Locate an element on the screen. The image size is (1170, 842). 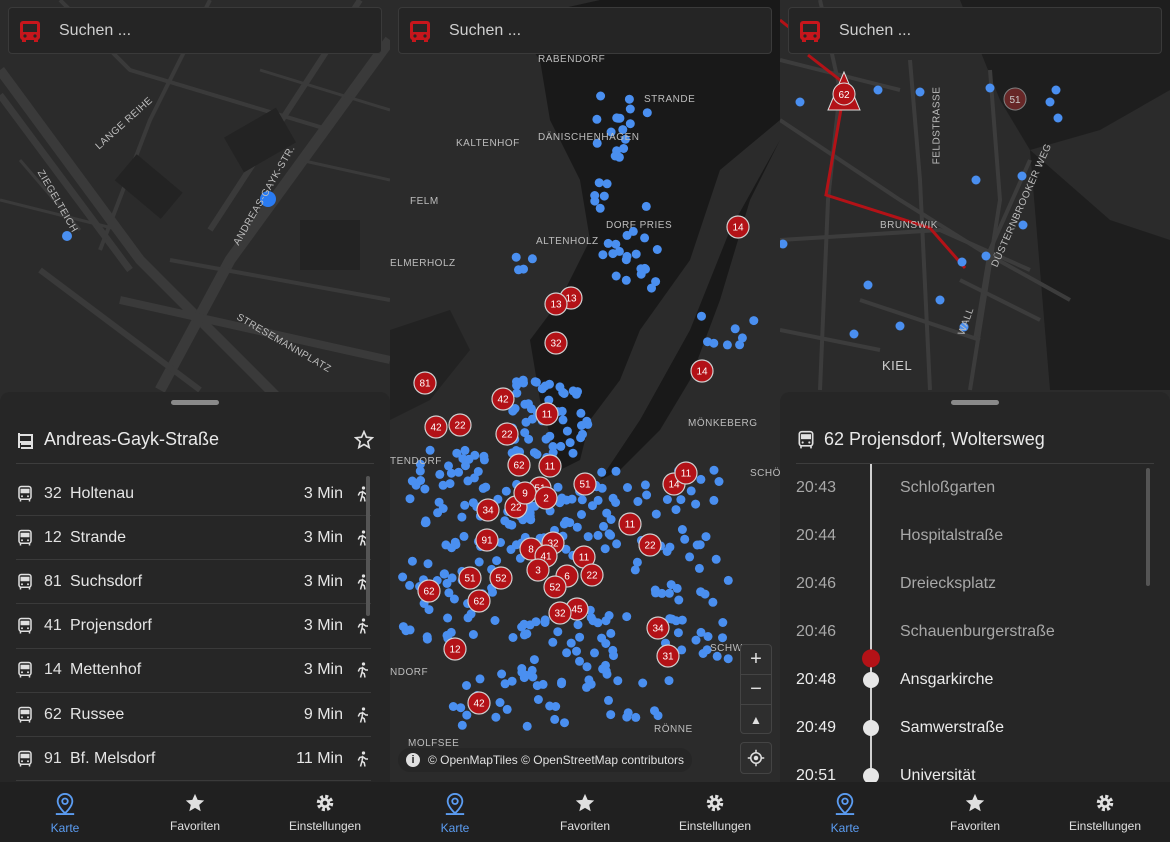
bus-marker: 51 is located at coordinates (585, 484).